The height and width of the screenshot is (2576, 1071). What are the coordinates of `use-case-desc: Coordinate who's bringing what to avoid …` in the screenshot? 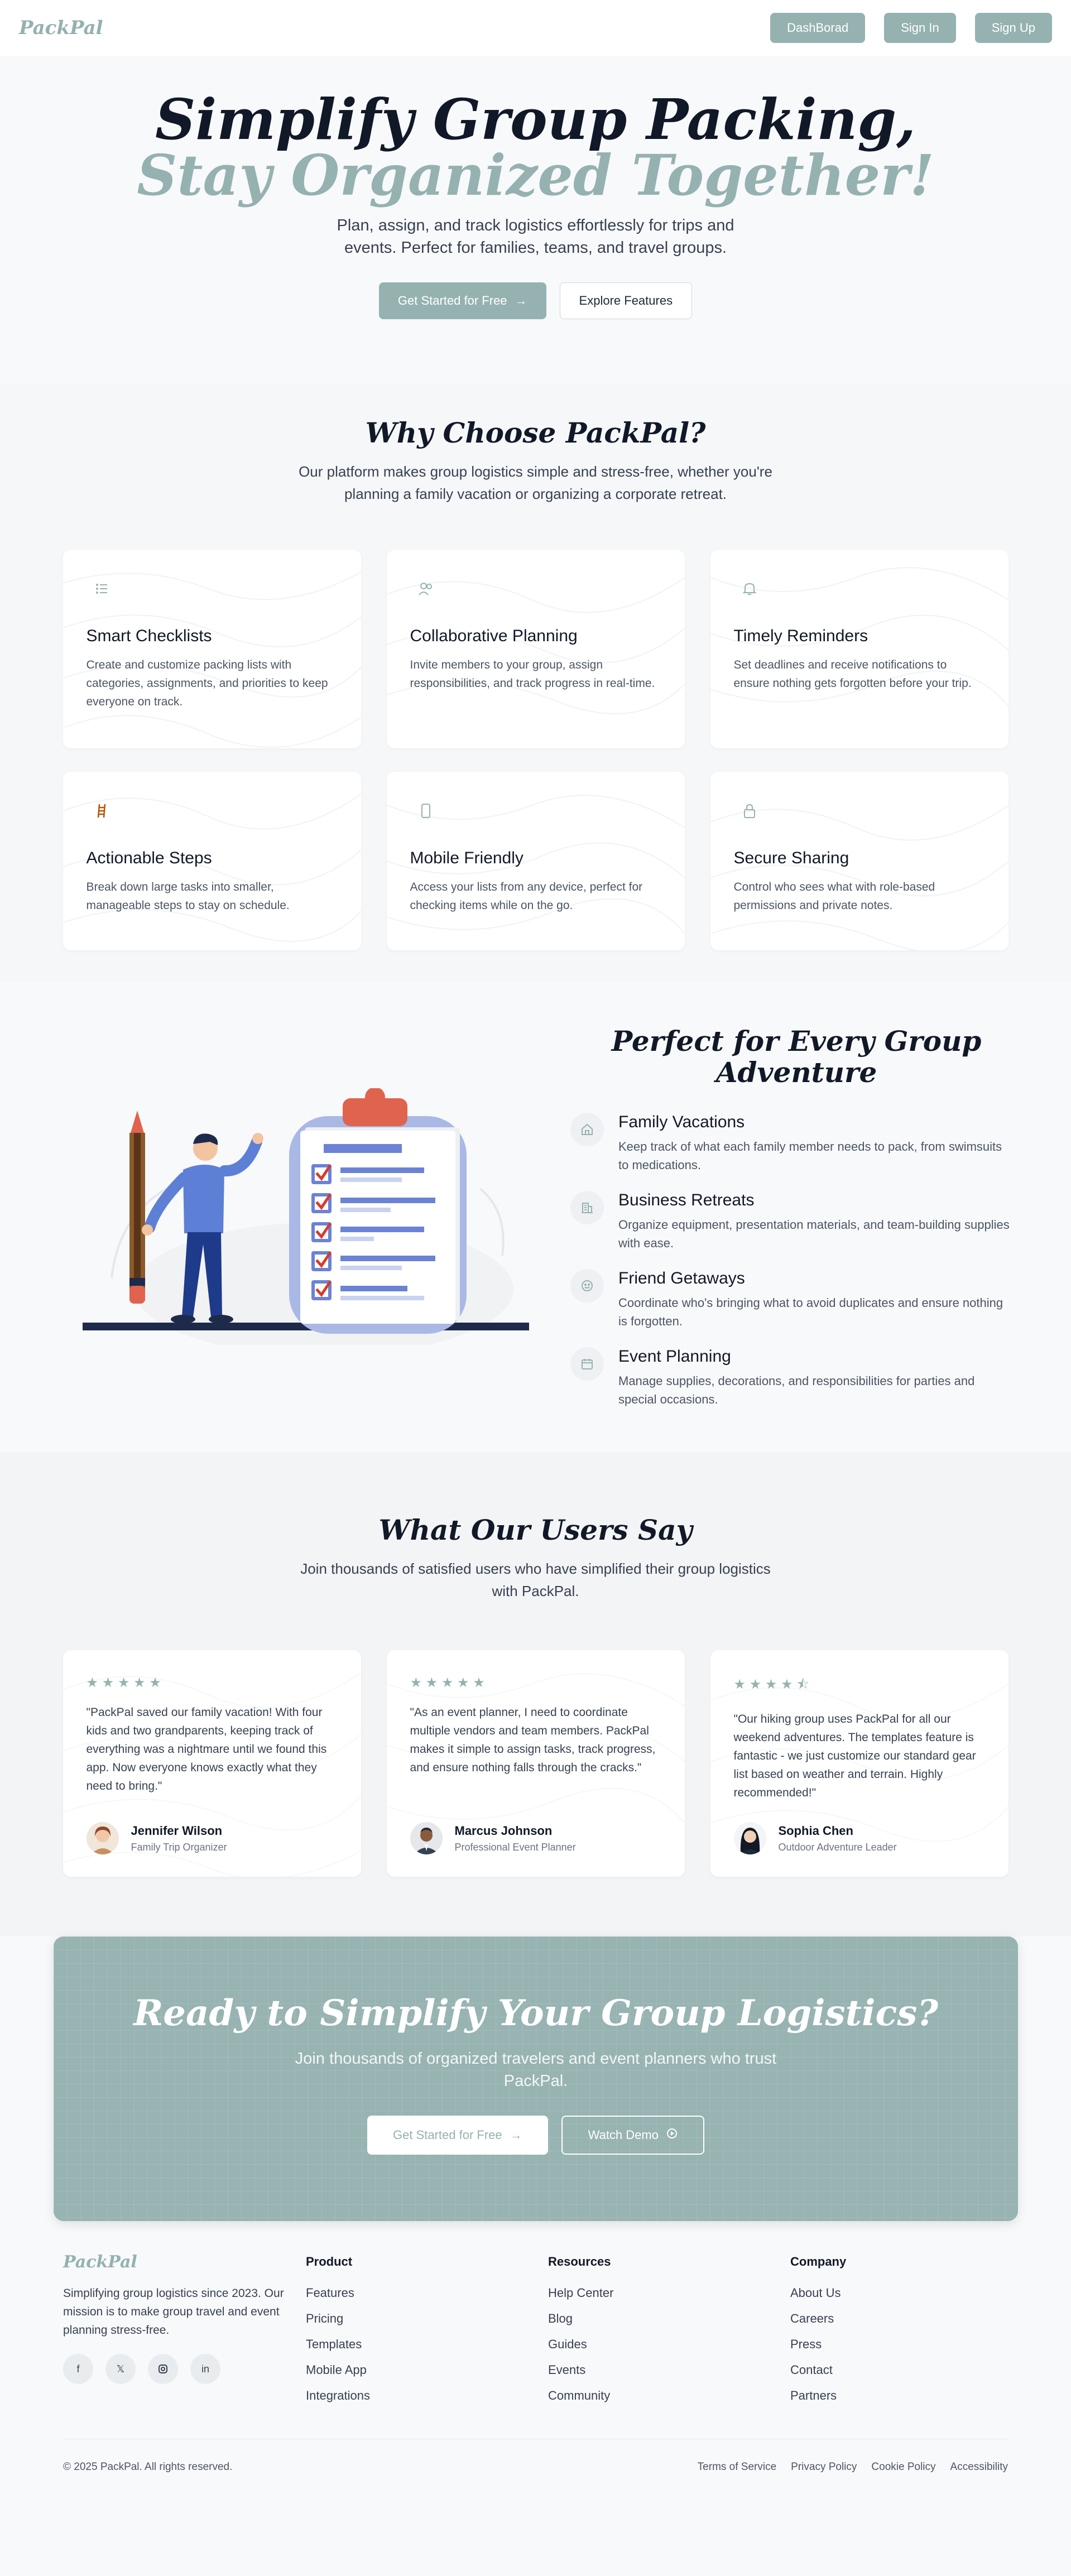 It's located at (810, 1312).